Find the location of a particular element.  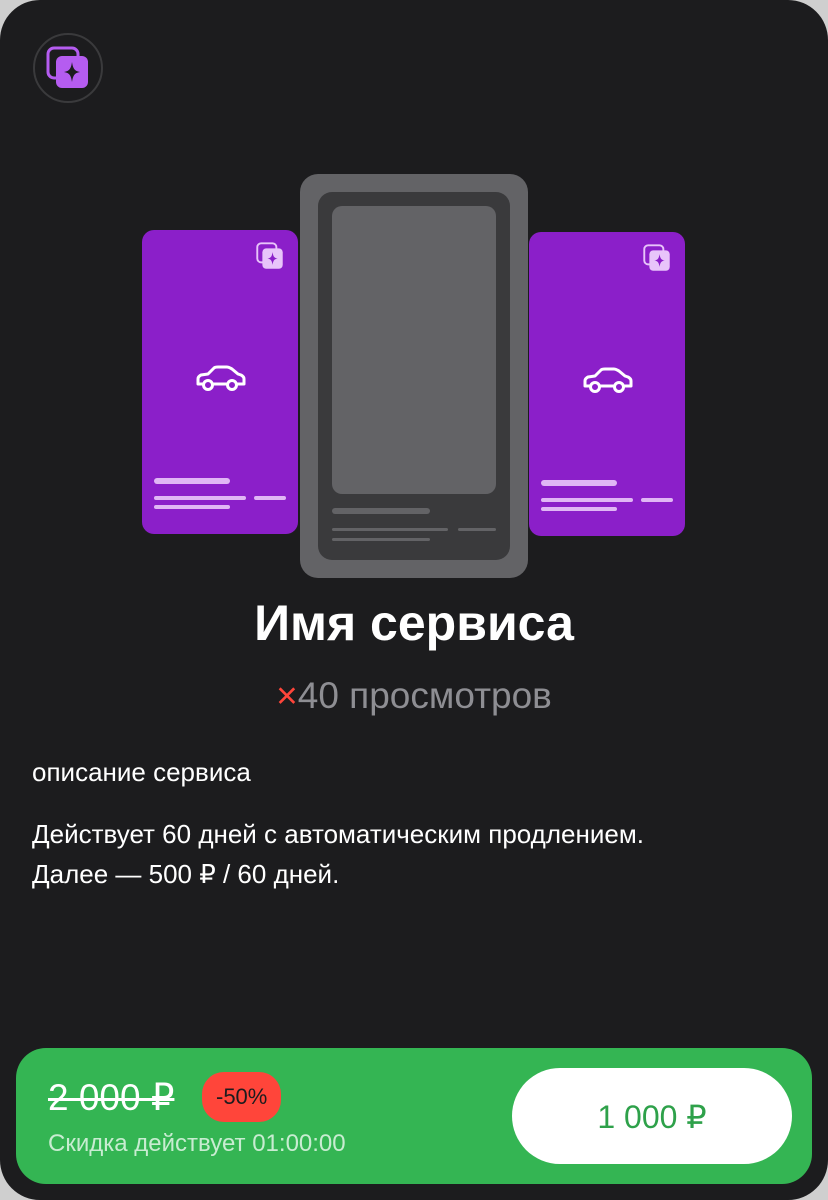

app-logo-icon is located at coordinates (68, 68).